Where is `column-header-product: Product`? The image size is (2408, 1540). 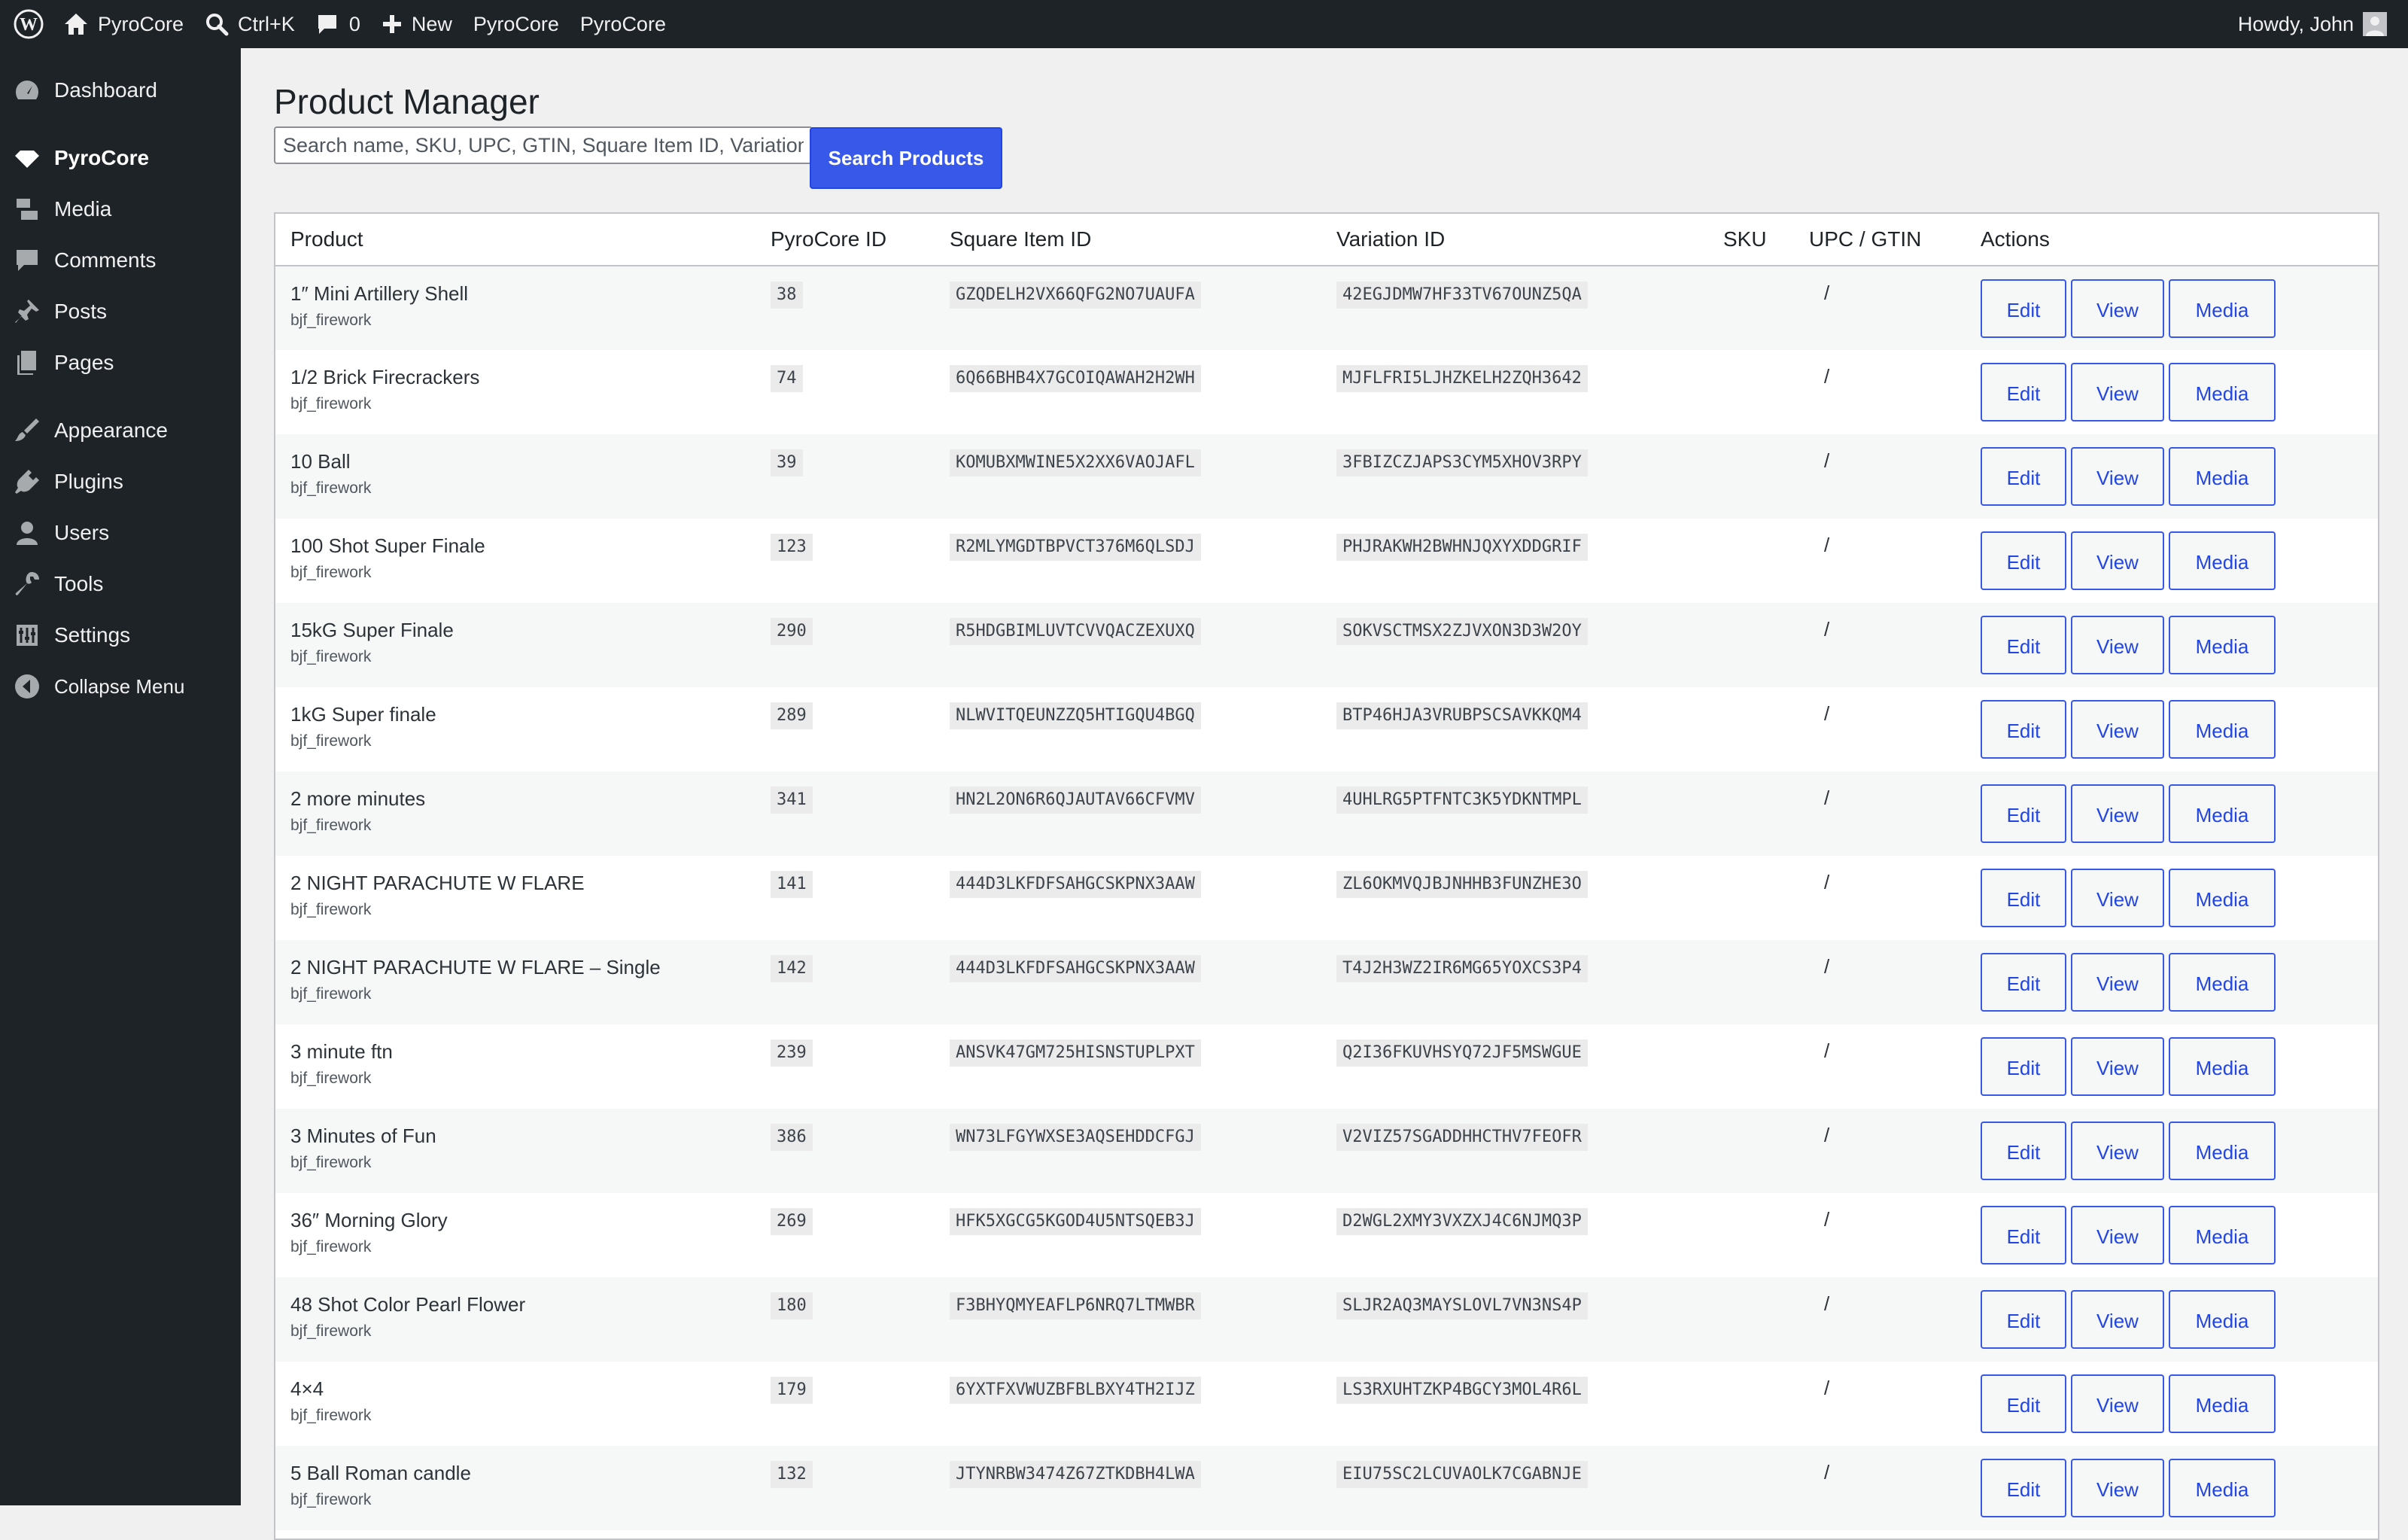 column-header-product: Product is located at coordinates (515, 240).